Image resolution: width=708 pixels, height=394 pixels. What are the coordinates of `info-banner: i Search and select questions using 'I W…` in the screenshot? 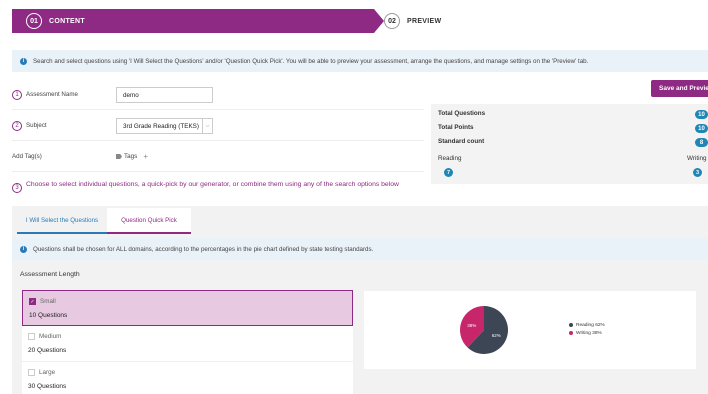 It's located at (360, 61).